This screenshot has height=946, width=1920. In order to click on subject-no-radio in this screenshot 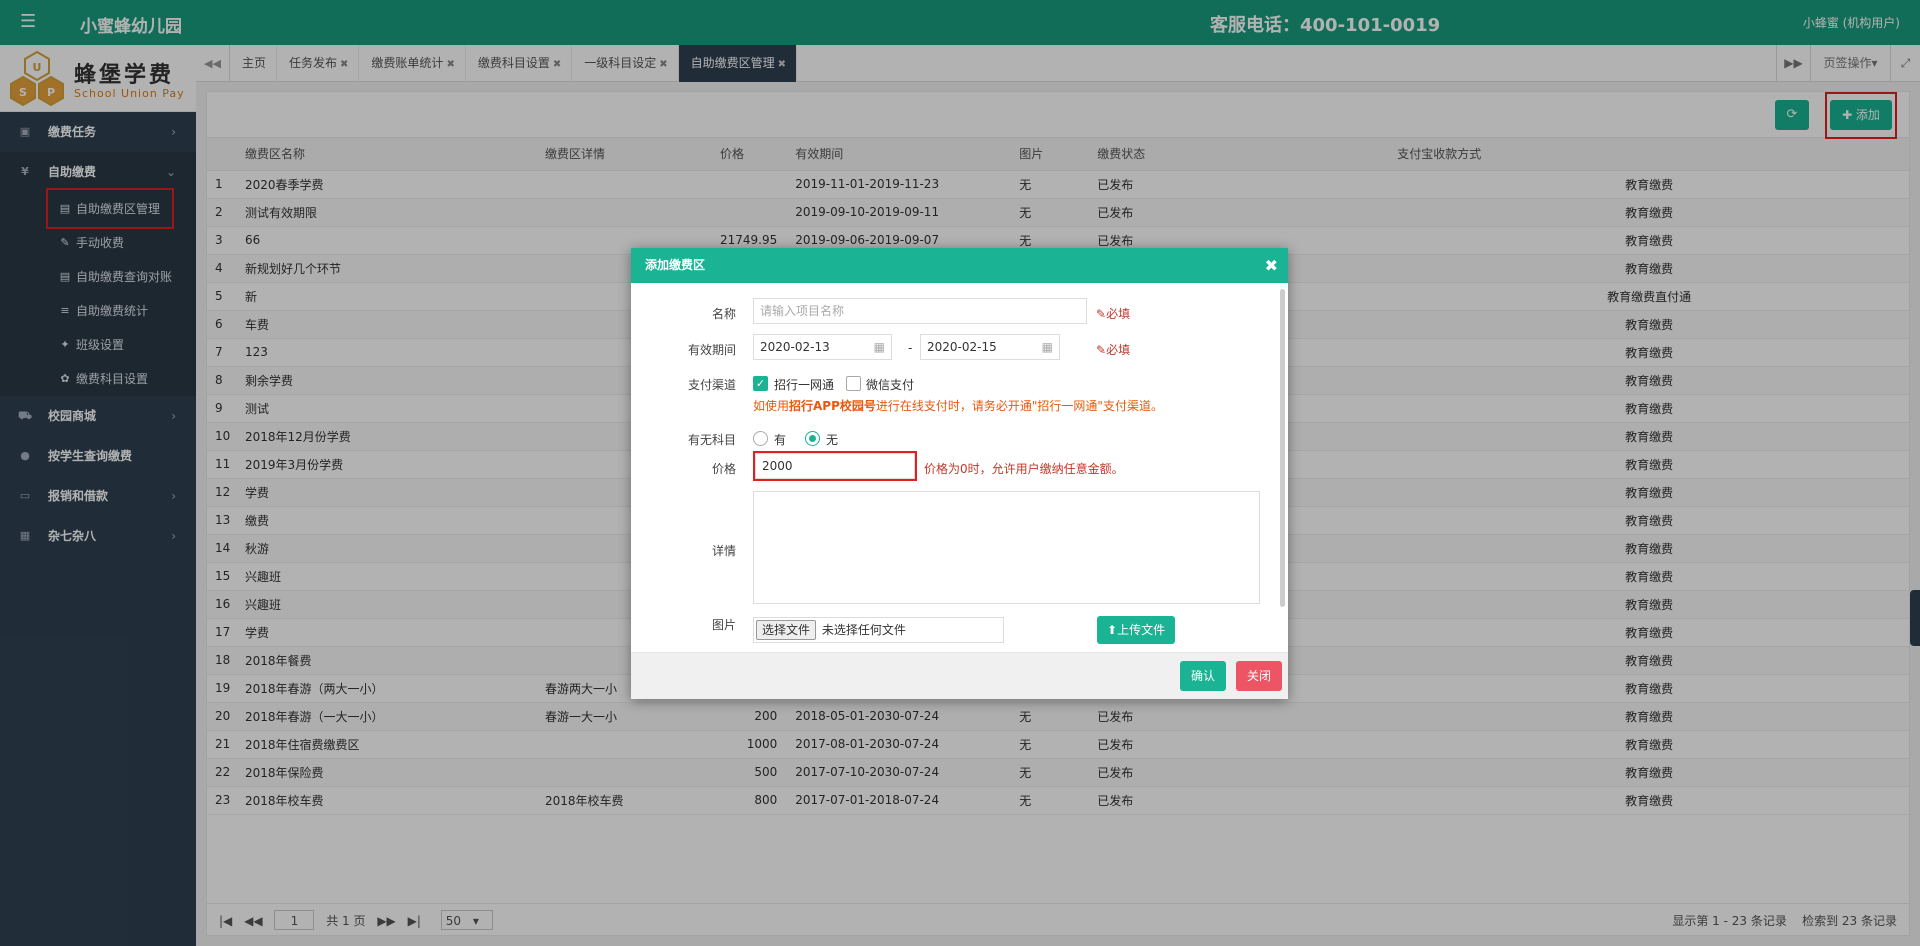, I will do `click(812, 438)`.